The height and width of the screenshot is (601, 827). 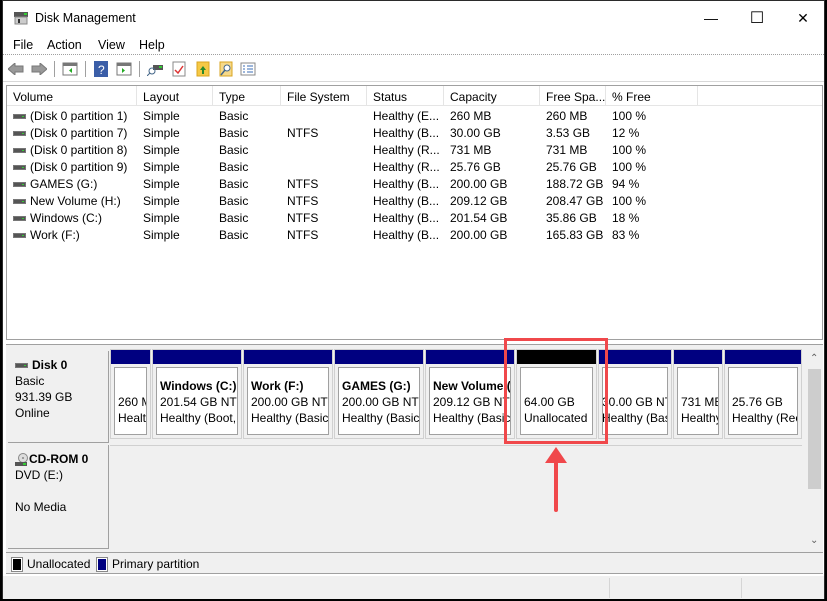 I want to click on minimize-icon: —, so click(x=711, y=18).